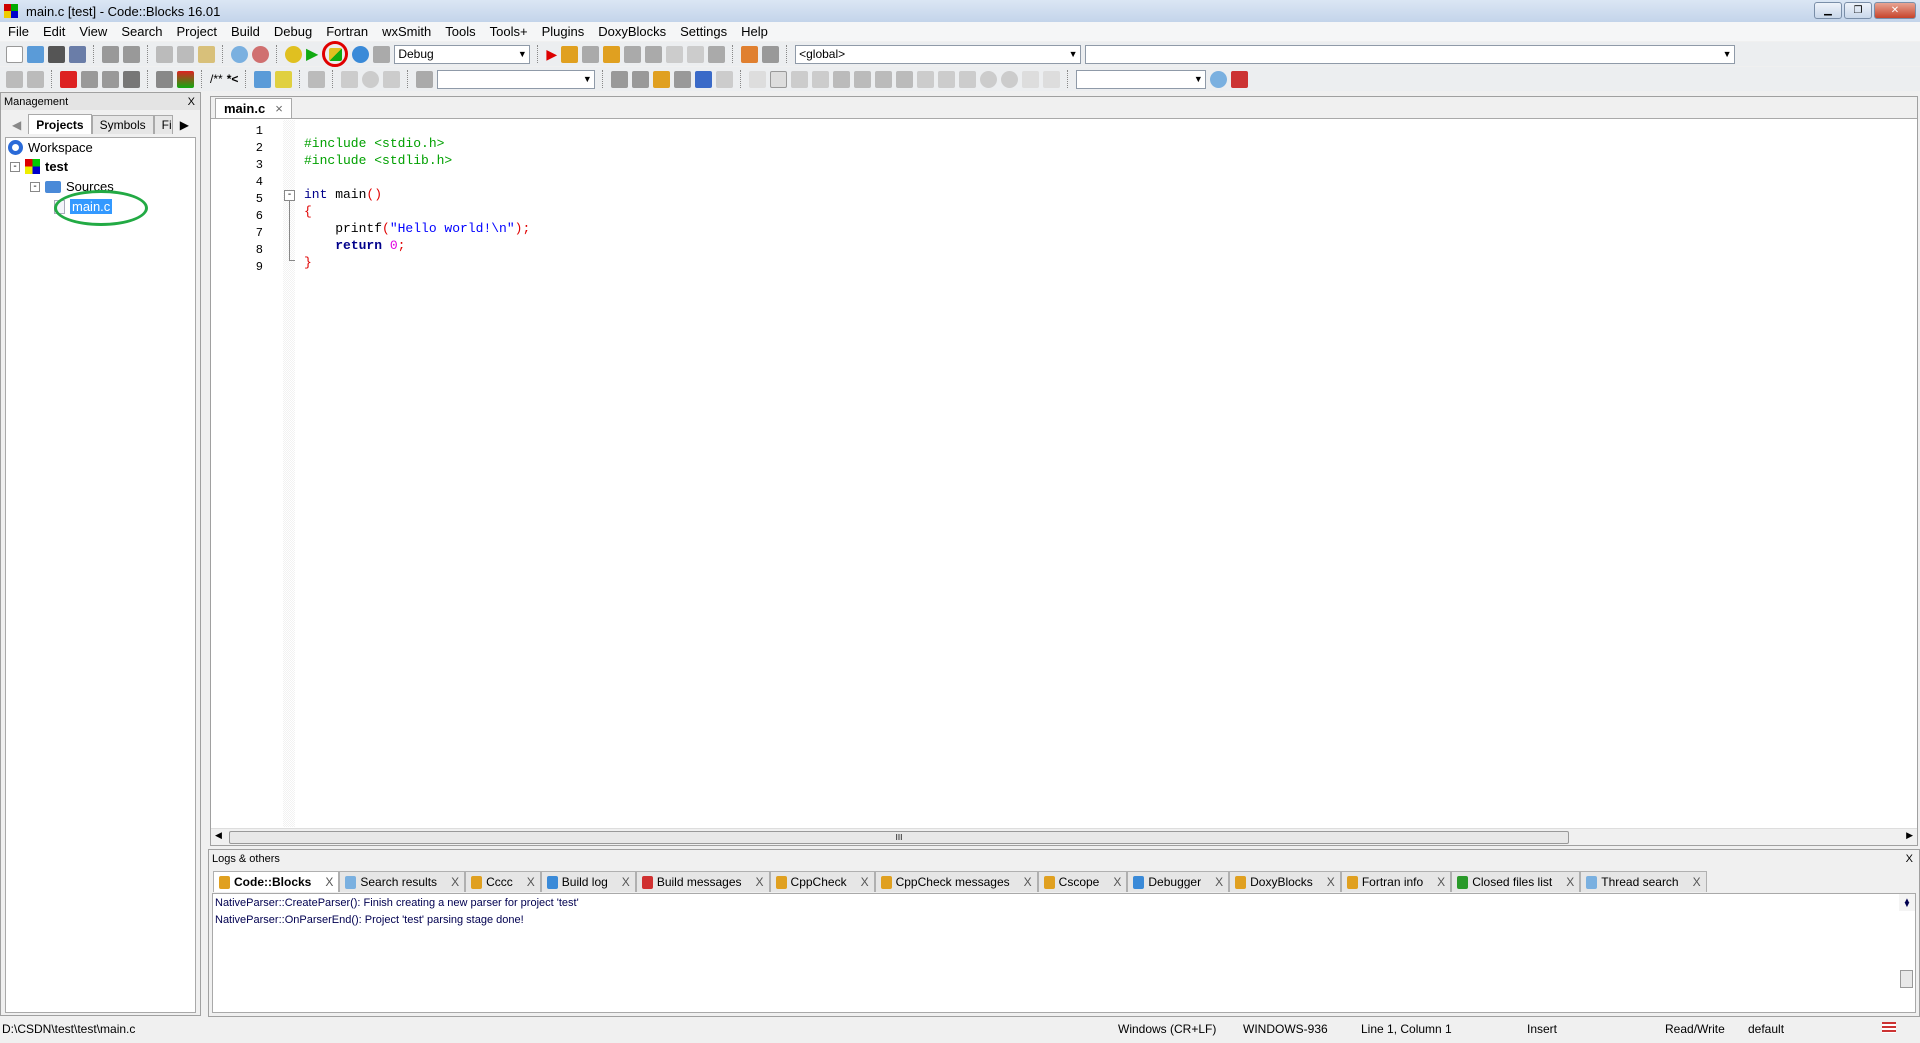 Image resolution: width=1920 pixels, height=1043 pixels. Describe the element at coordinates (725, 79) in the screenshot. I see `regex-icon` at that location.